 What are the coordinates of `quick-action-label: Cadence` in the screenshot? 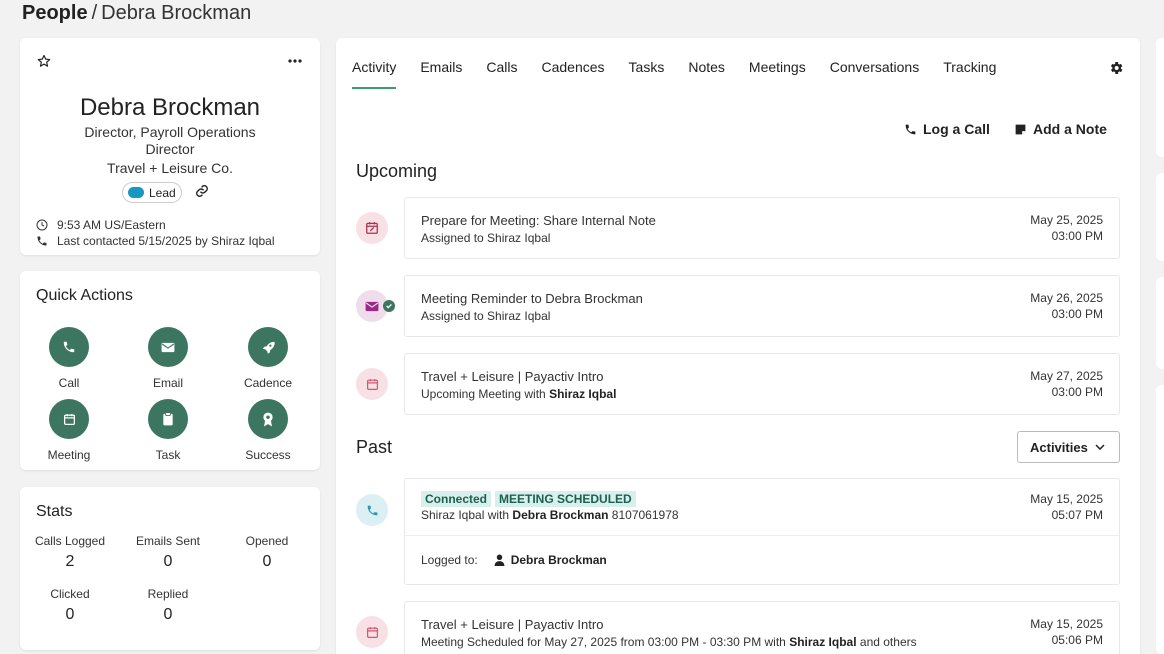 It's located at (268, 383).